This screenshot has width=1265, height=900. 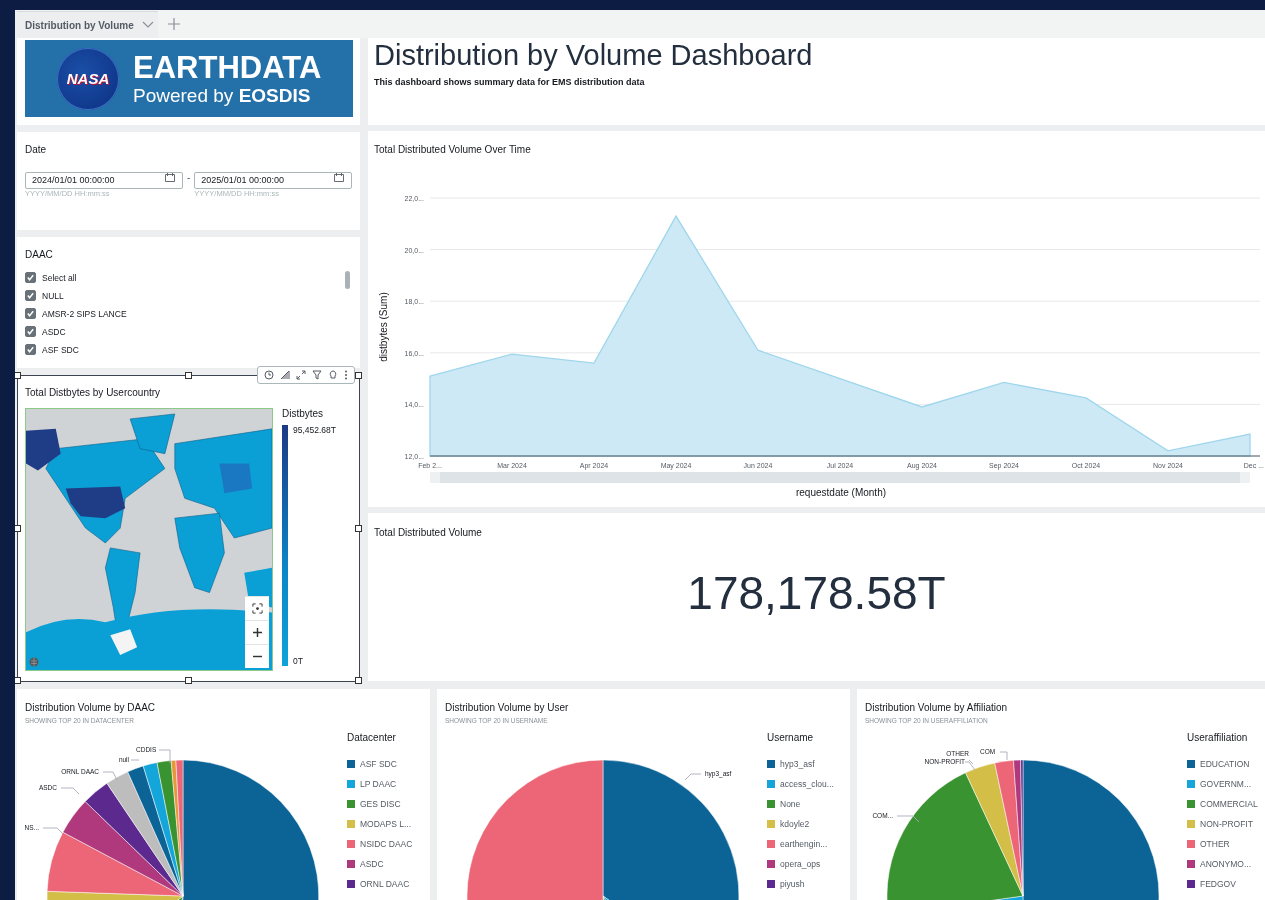 What do you see at coordinates (386, 843) in the screenshot?
I see `legend-label: NSIDC DAAC` at bounding box center [386, 843].